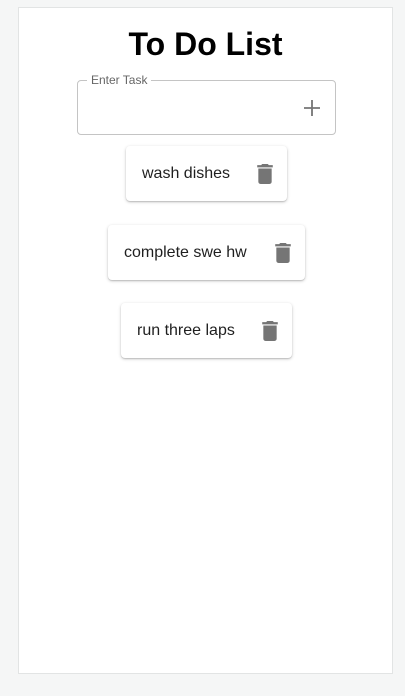 The width and height of the screenshot is (405, 696). I want to click on task-input, so click(192, 108).